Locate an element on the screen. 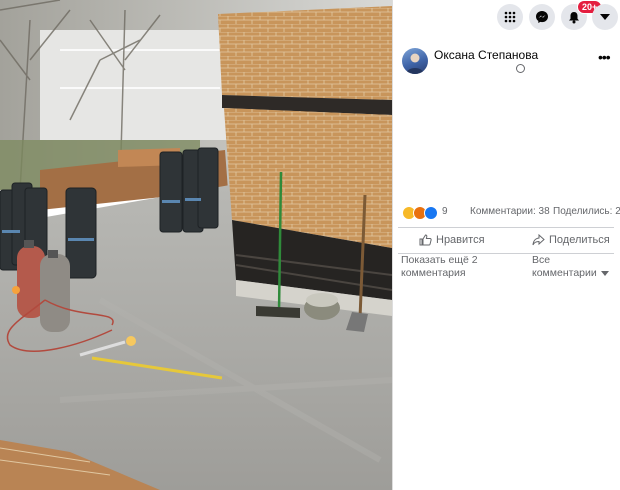 Image resolution: width=620 pixels, height=490 pixels. chevron-down-icon is located at coordinates (604, 273).